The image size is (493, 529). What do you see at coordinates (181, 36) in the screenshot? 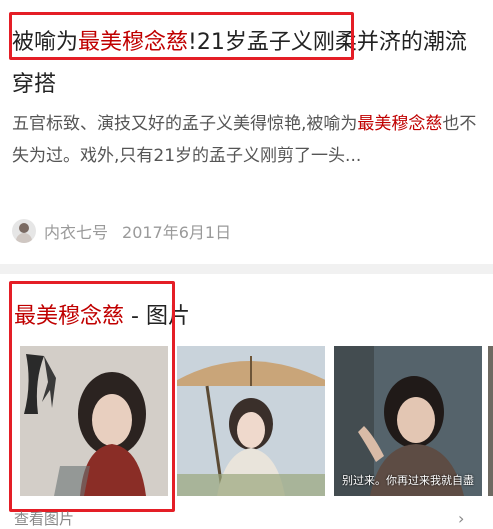
I see `annotation-box-title` at bounding box center [181, 36].